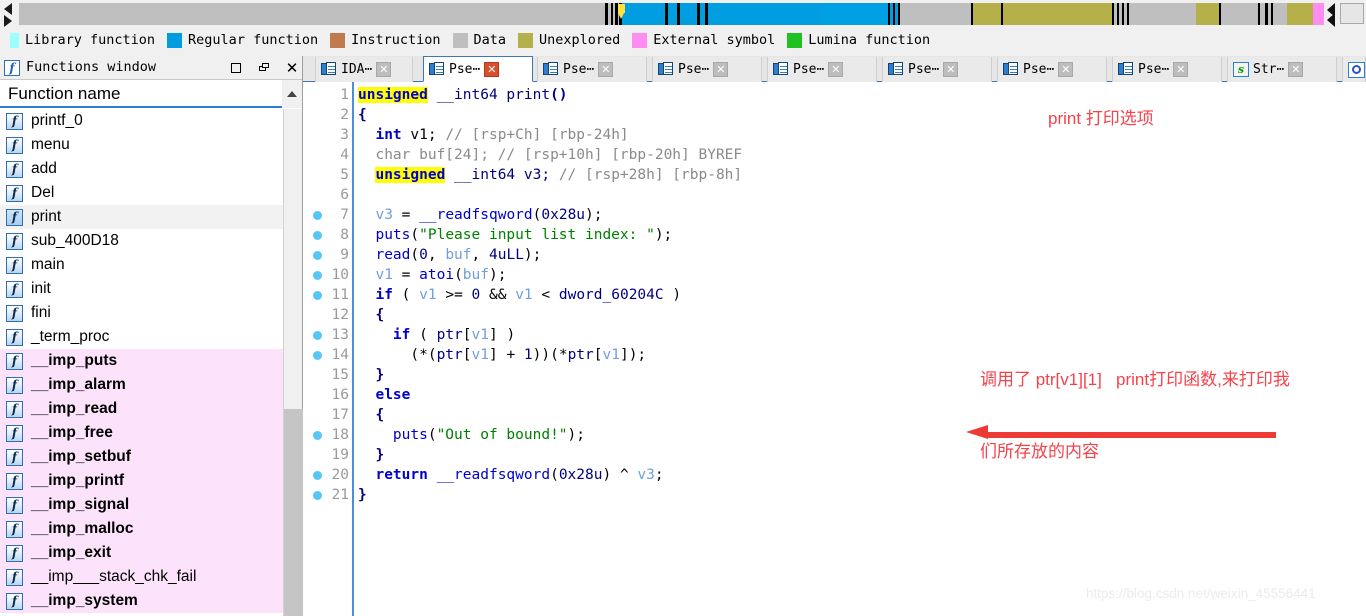 The image size is (1366, 616). I want to click on code-text: if ( ptr[v1] ), so click(436, 335).